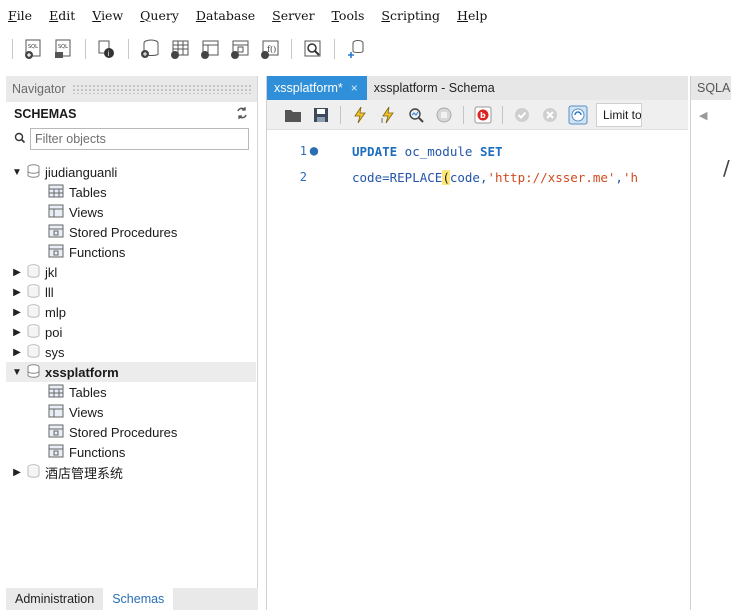 The height and width of the screenshot is (610, 731). Describe the element at coordinates (478, 151) in the screenshot. I see `code-line-1: 1 ● UPDATE oc_module SET` at that location.